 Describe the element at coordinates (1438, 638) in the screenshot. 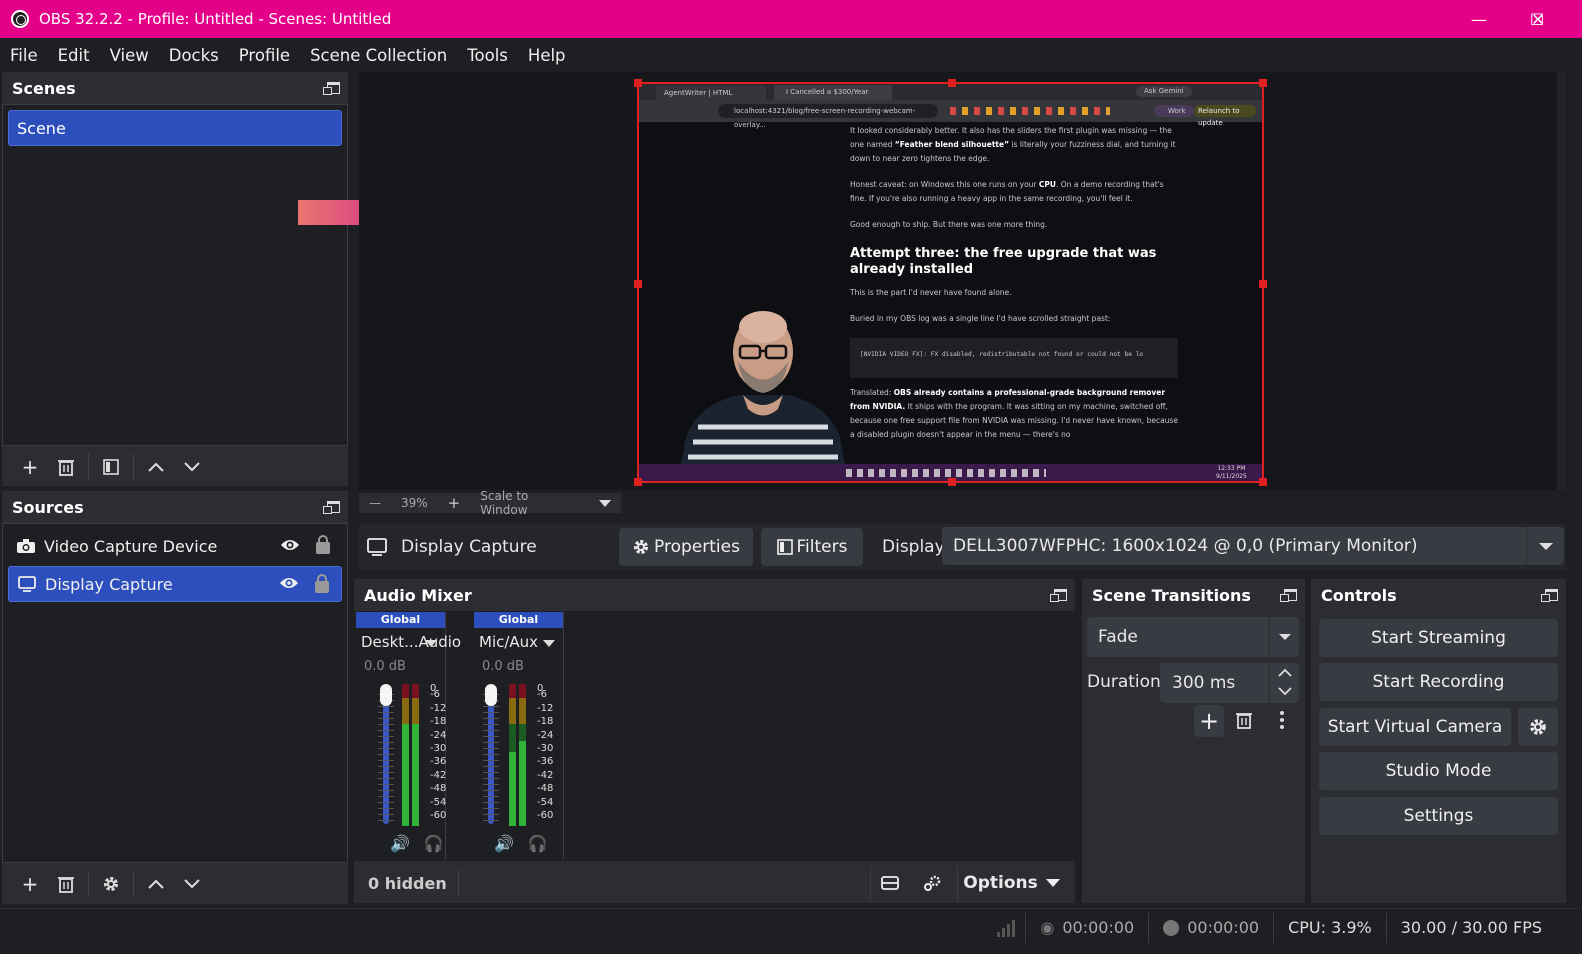

I see `start-streaming-button: Start Streaming` at that location.